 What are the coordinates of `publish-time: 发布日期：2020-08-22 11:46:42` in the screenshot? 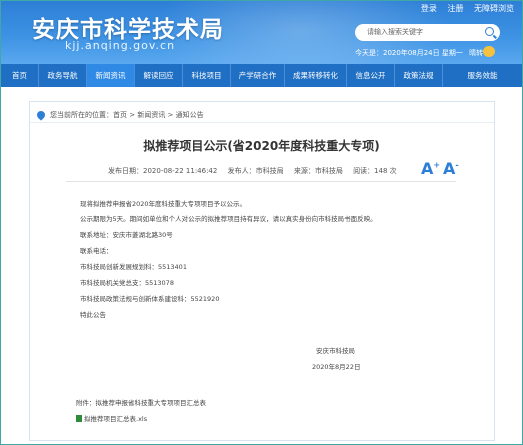 It's located at (163, 171).